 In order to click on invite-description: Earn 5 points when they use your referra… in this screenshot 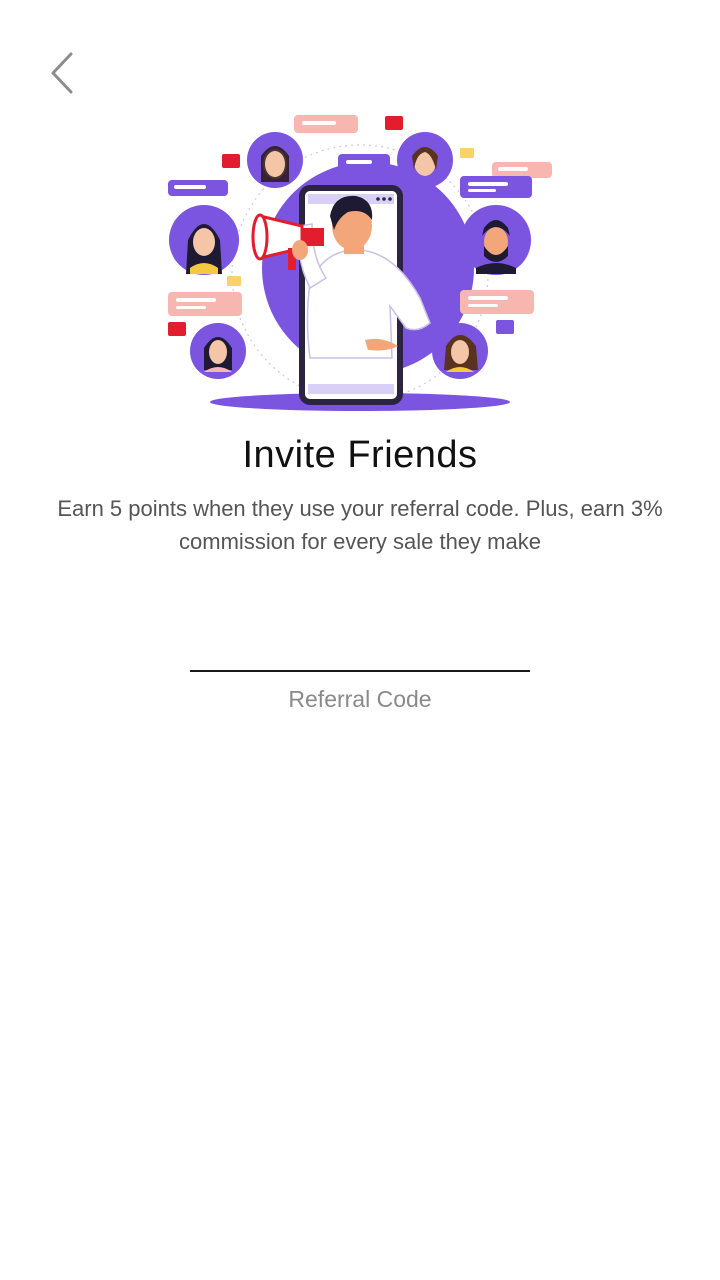, I will do `click(360, 525)`.